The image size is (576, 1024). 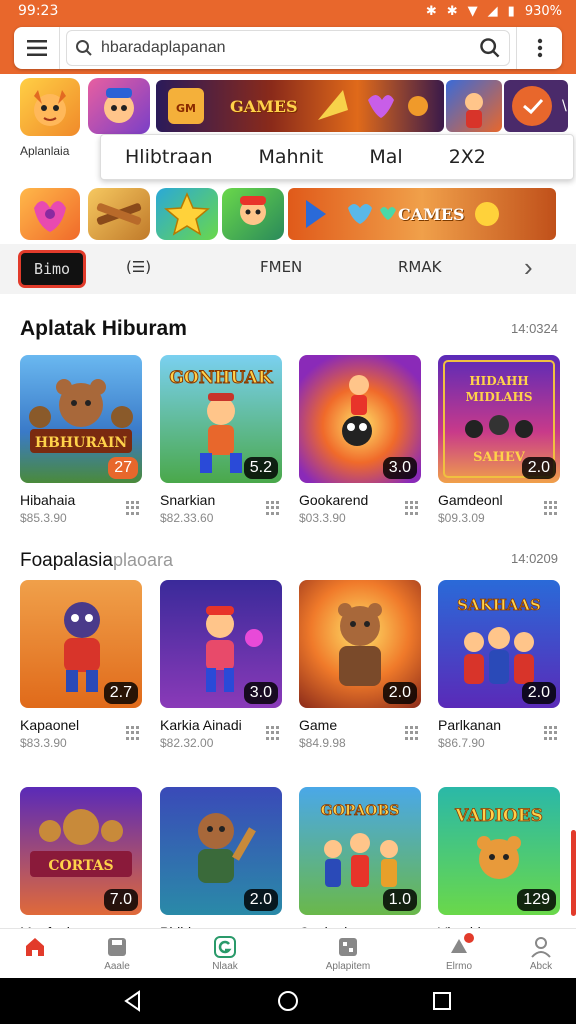 What do you see at coordinates (52, 269) in the screenshot?
I see `tab-active: Bimo` at bounding box center [52, 269].